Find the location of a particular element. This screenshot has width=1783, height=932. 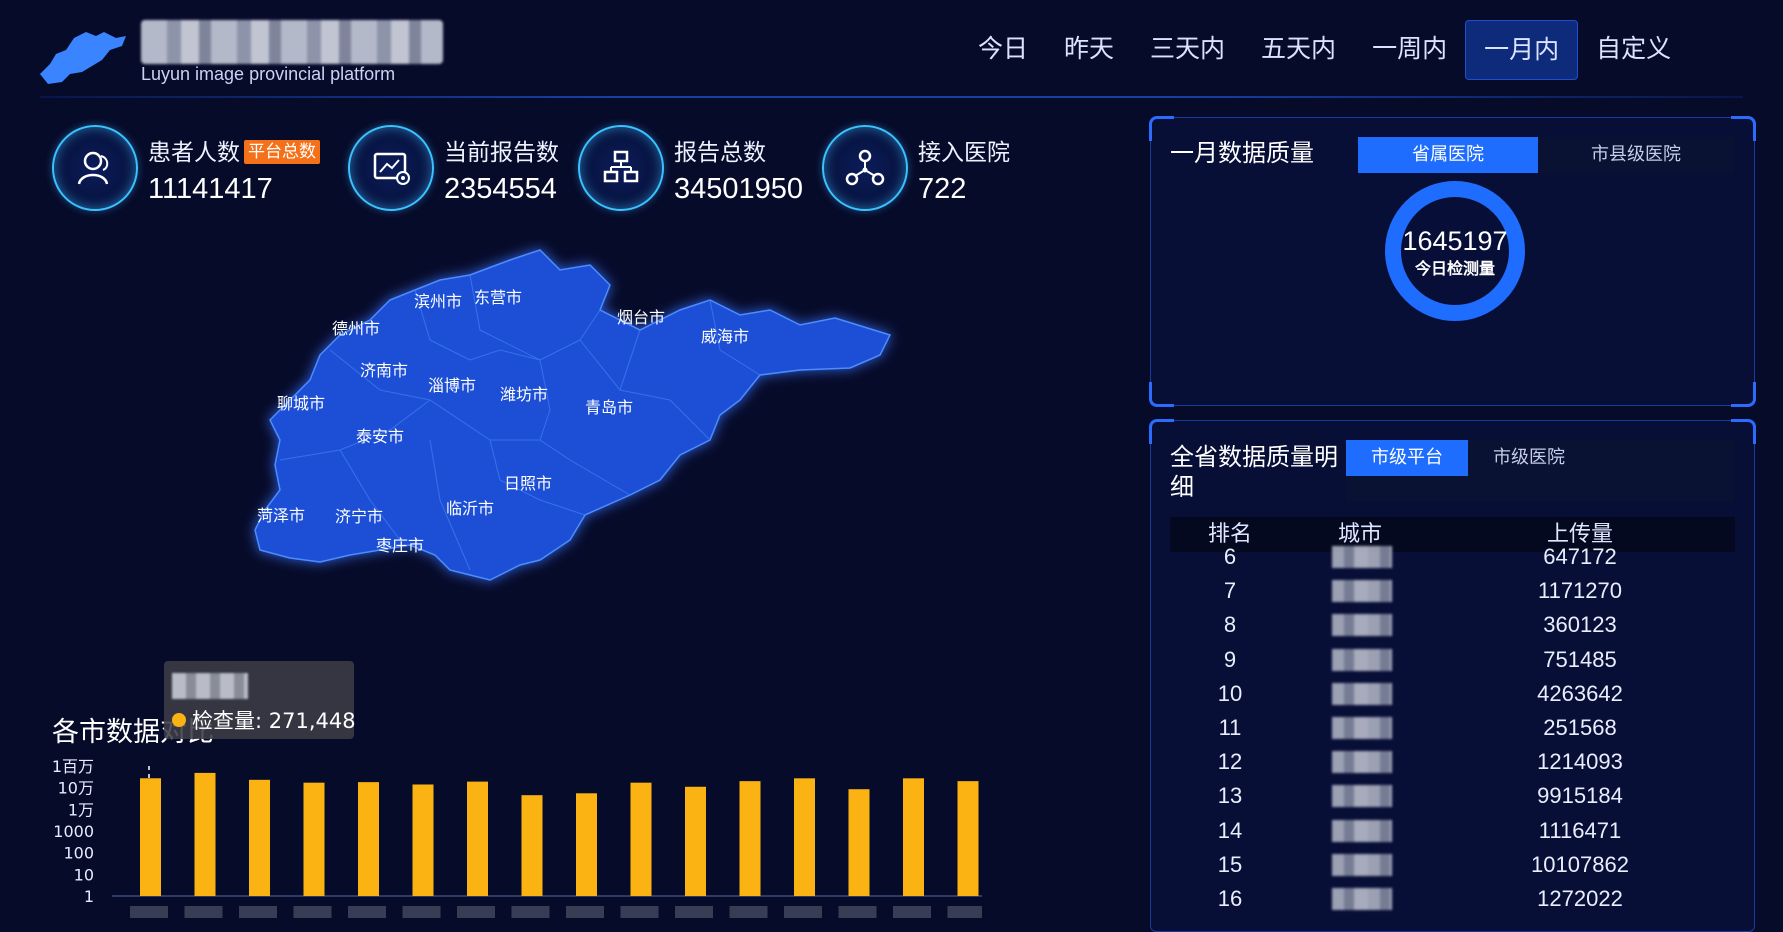

city-label-liaocheng: 聊城市 is located at coordinates (301, 403).